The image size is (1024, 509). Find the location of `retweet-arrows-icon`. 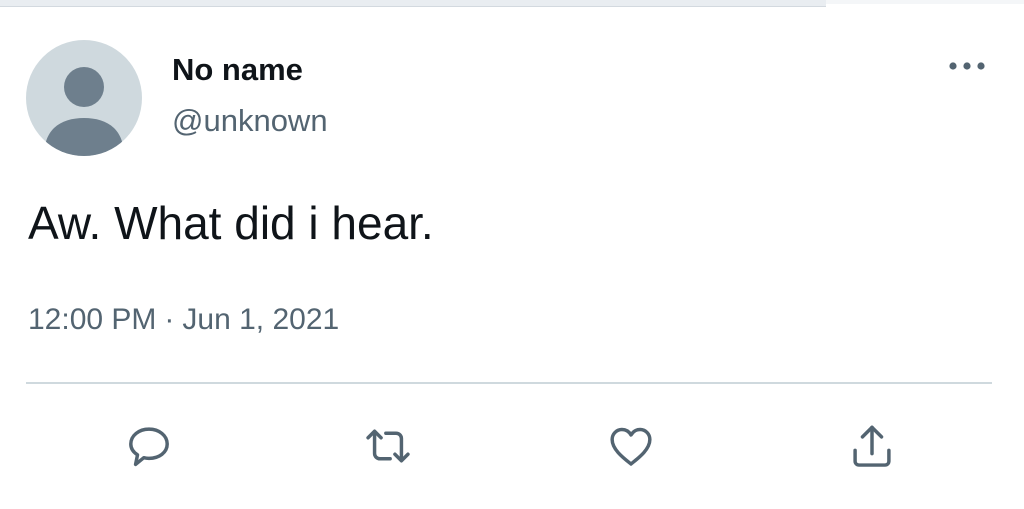

retweet-arrows-icon is located at coordinates (388, 446).